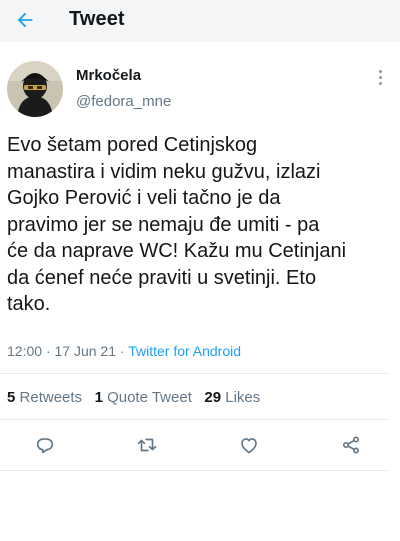  What do you see at coordinates (200, 21) in the screenshot?
I see `top-app-bar: Tweet` at bounding box center [200, 21].